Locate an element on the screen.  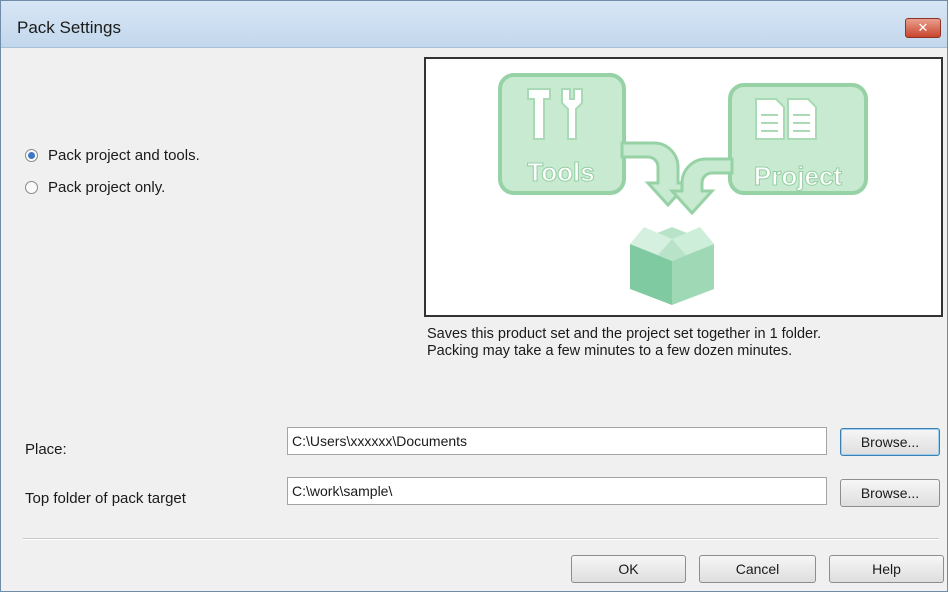
place-label: Place: is located at coordinates (46, 449).